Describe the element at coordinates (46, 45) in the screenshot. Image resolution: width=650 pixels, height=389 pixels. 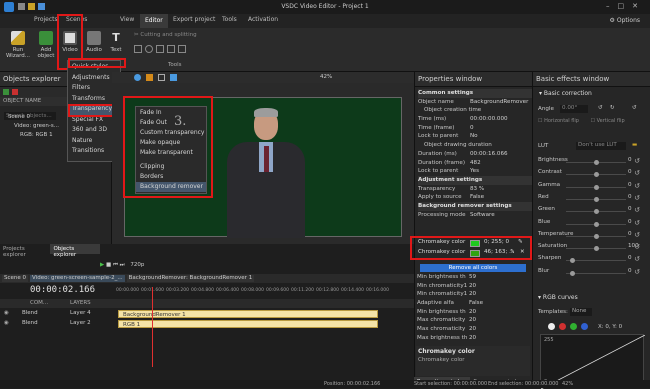
I see `add-object-button: Add object` at that location.